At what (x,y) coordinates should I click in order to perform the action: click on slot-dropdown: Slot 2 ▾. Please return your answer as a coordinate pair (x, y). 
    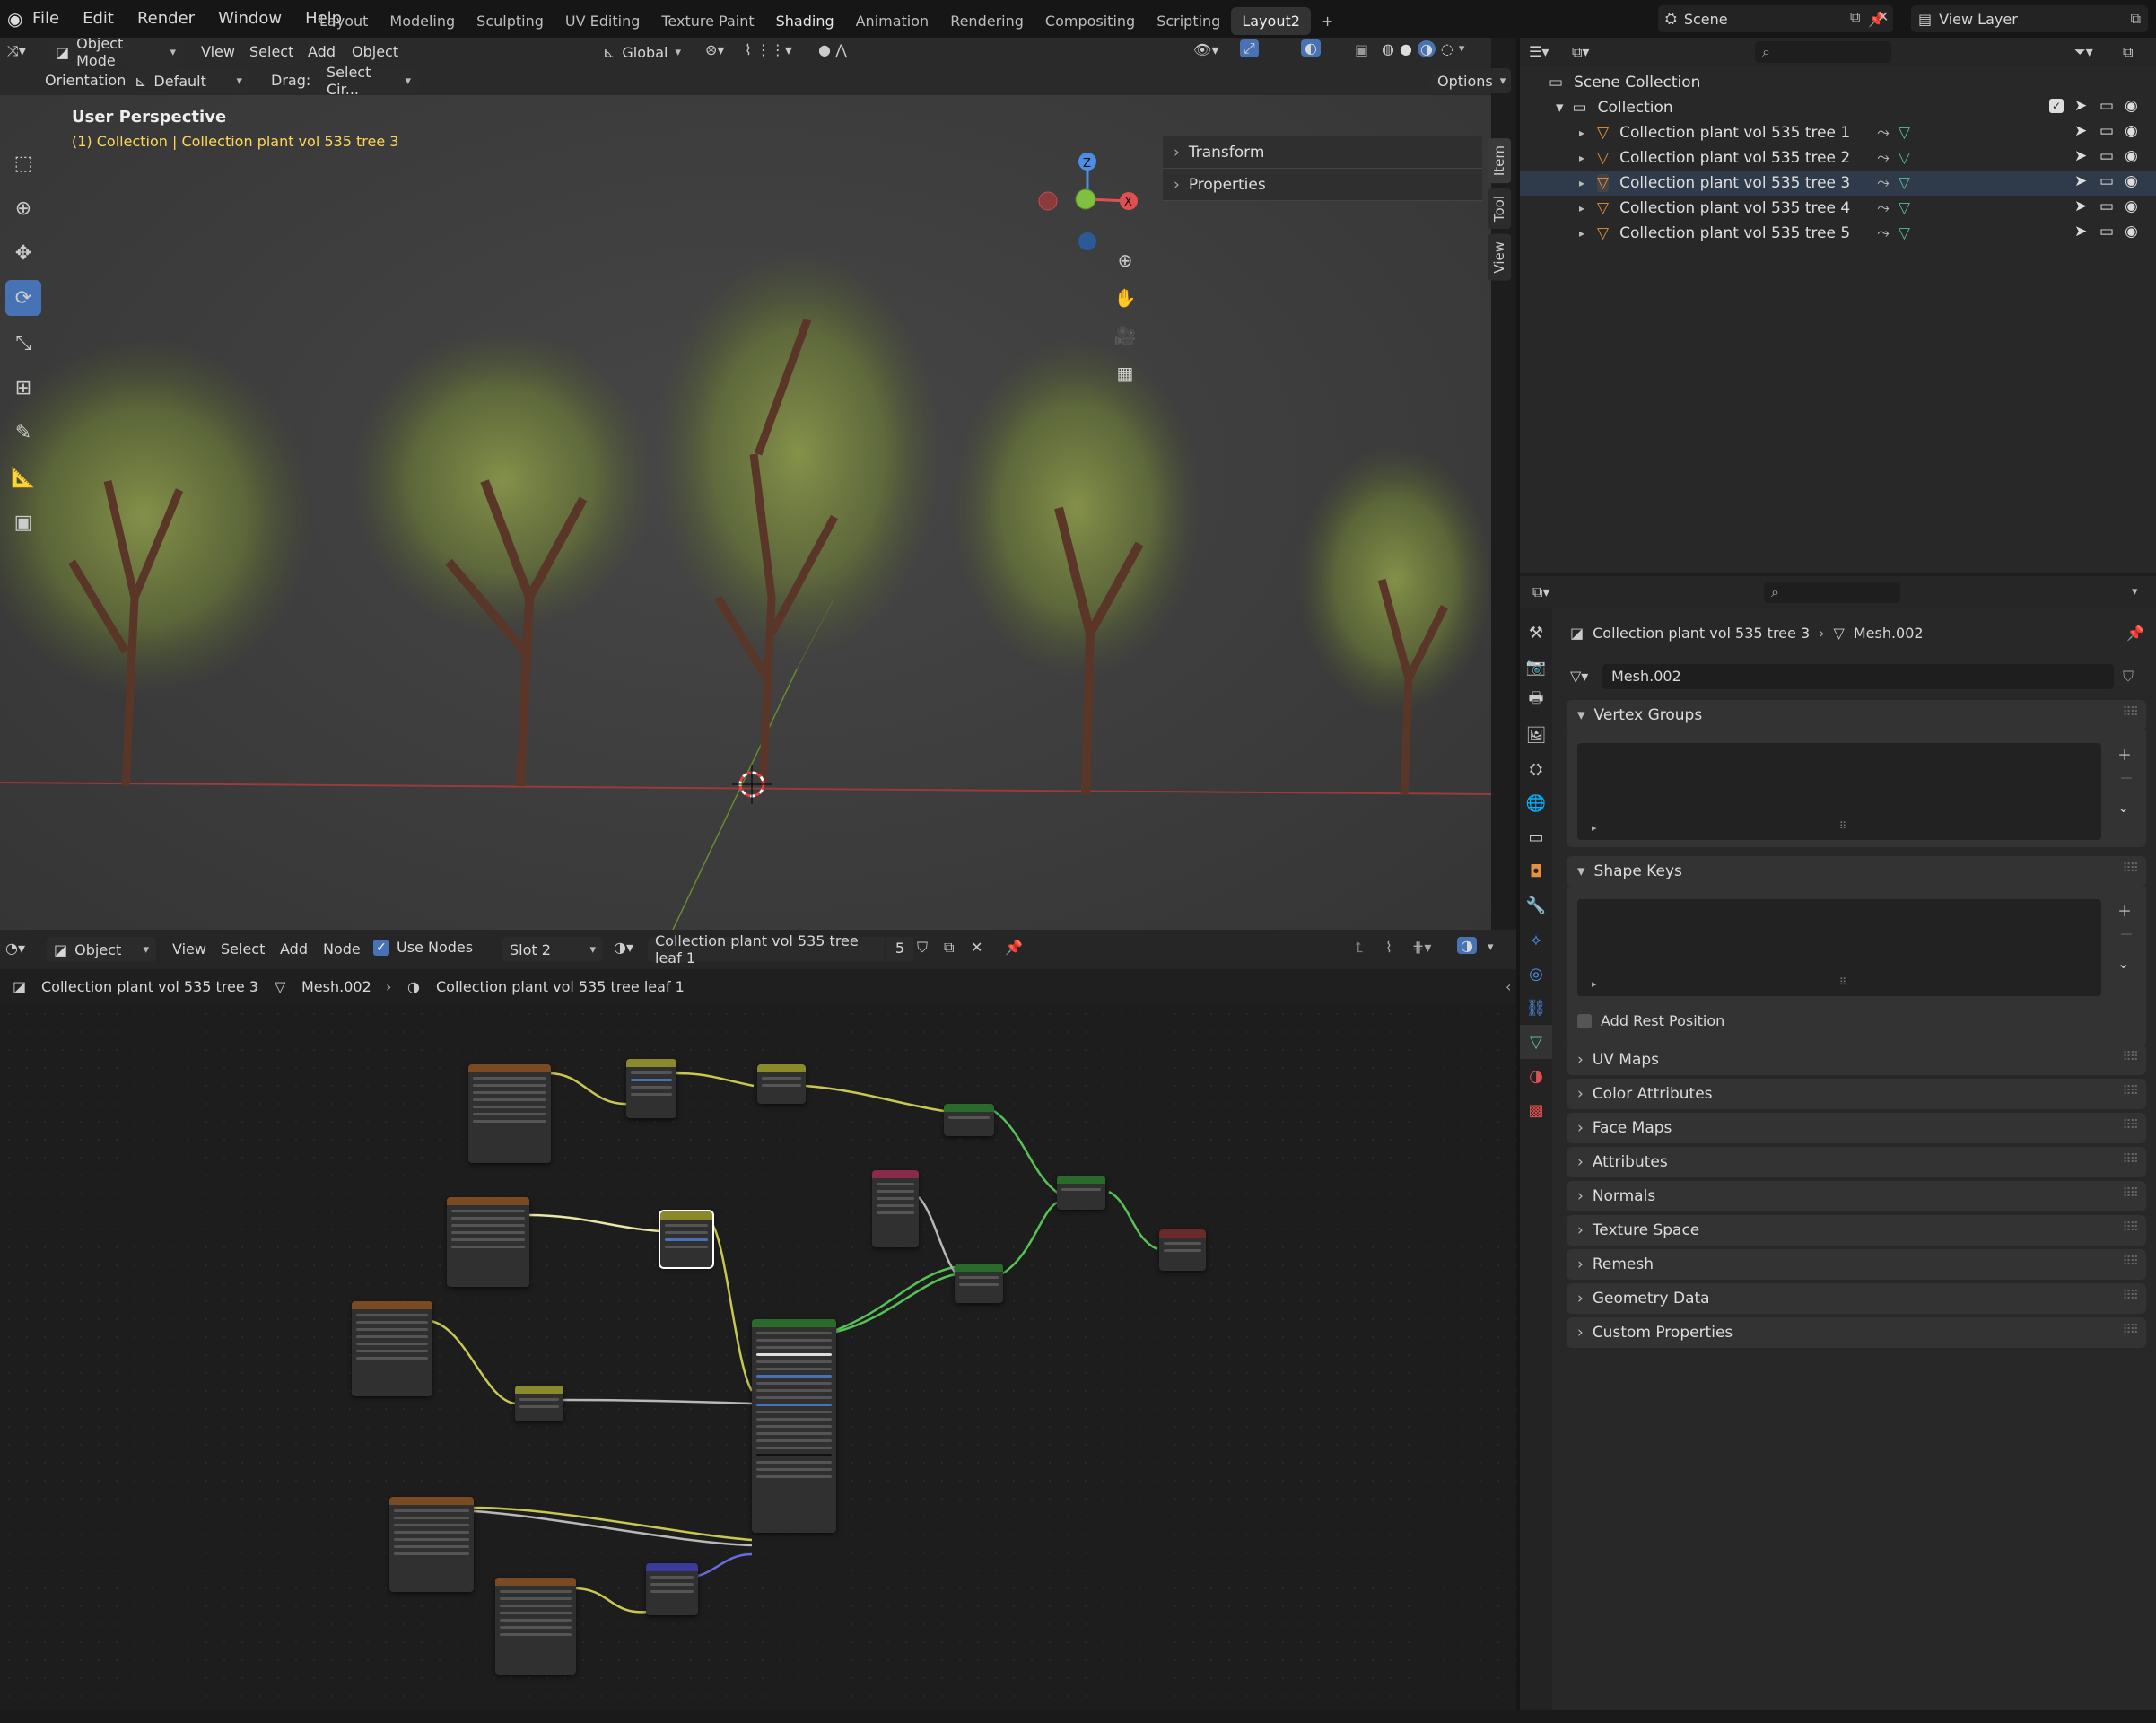
    Looking at the image, I should click on (552, 949).